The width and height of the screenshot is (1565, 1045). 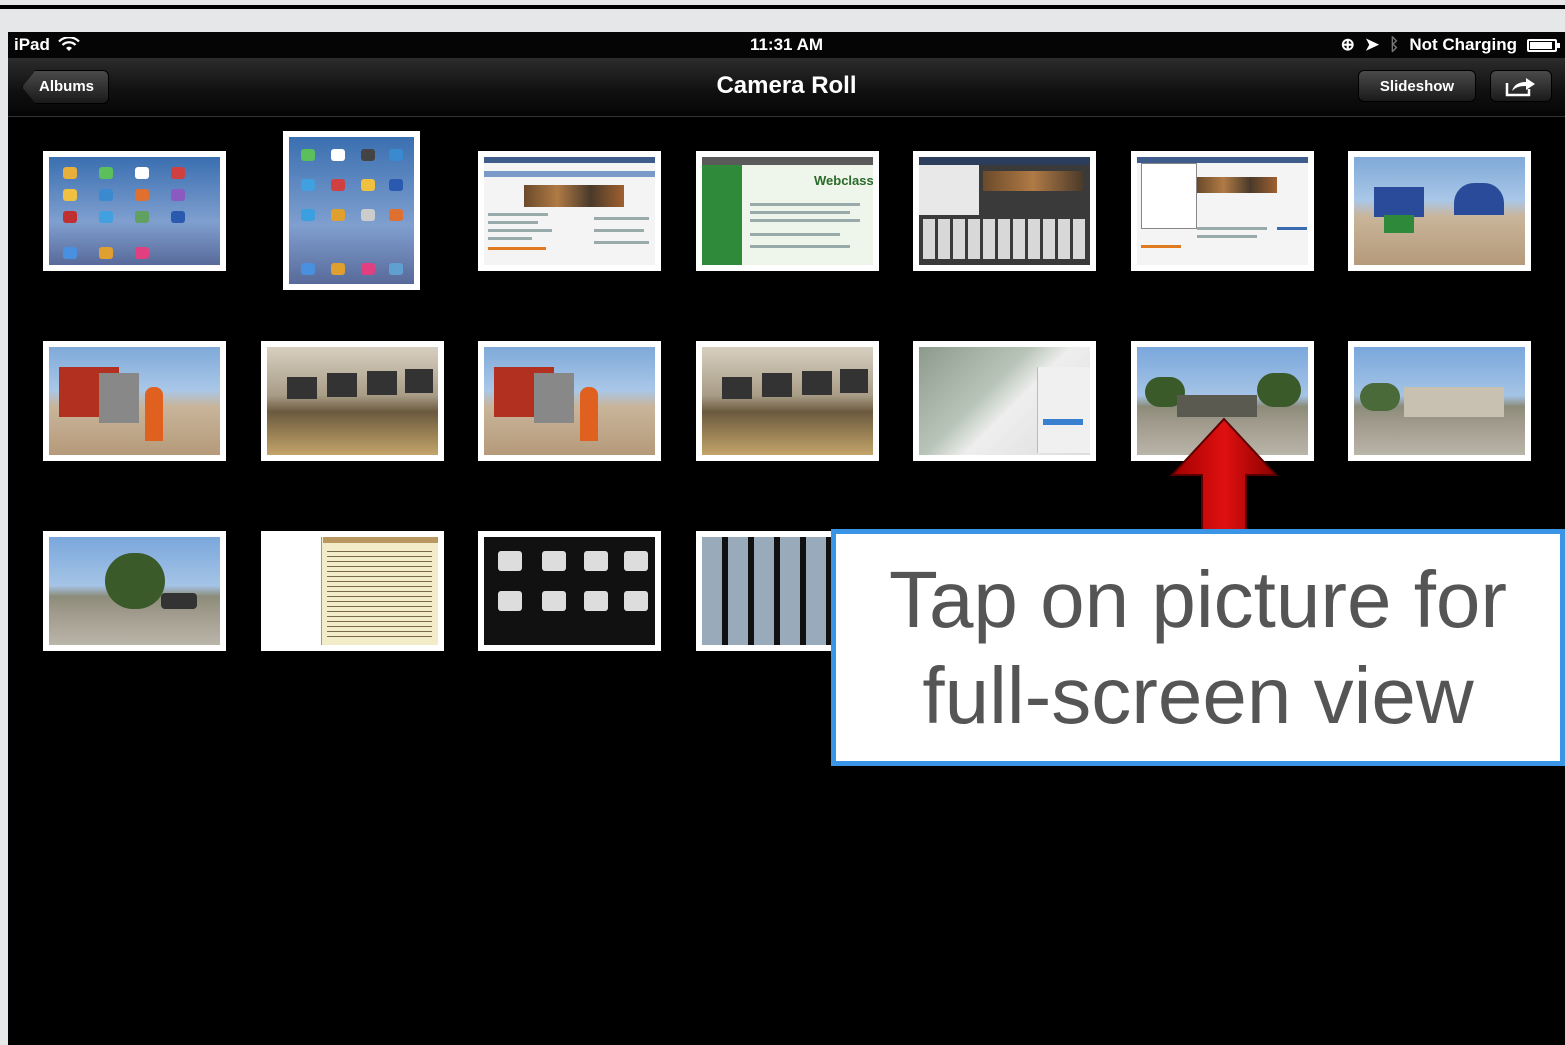 What do you see at coordinates (1198, 599) in the screenshot?
I see `callout-line-1: Tap on picture for` at bounding box center [1198, 599].